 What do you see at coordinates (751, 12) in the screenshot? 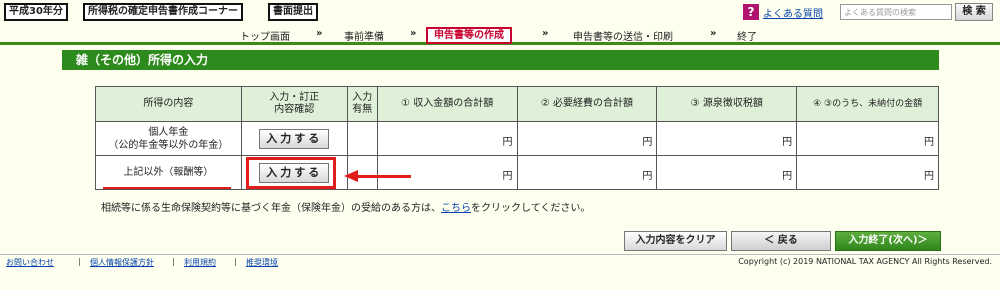
I see `help-icon: ?` at bounding box center [751, 12].